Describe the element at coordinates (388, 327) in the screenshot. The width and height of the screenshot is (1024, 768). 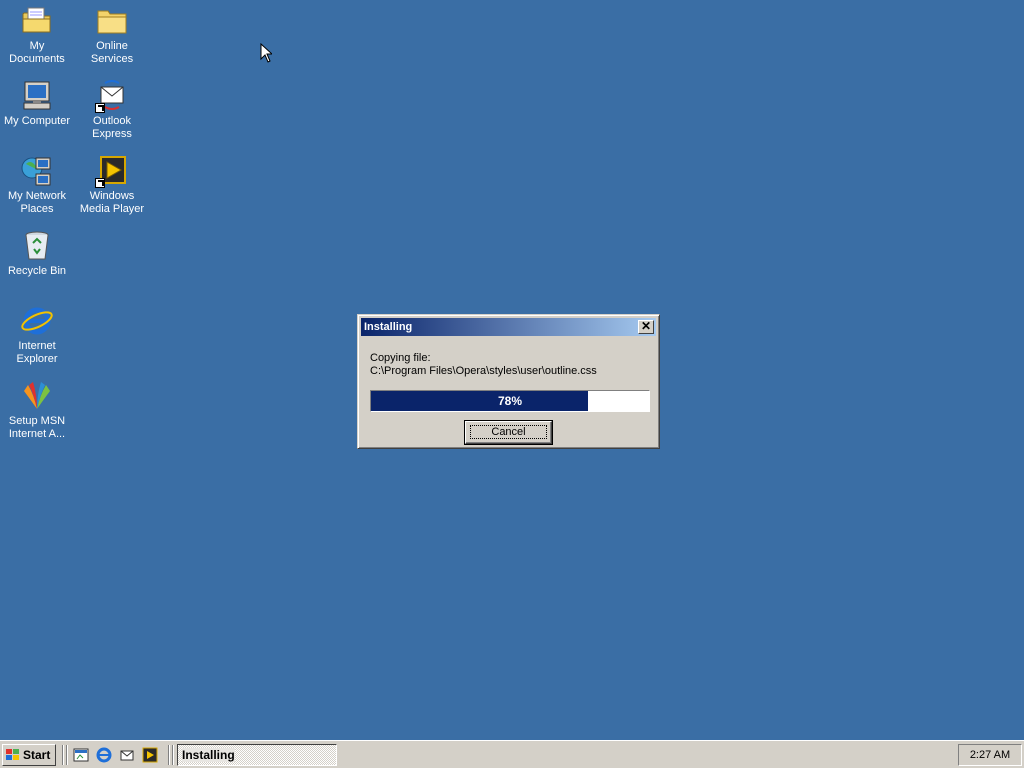
I see `dialog-title: Installing` at that location.